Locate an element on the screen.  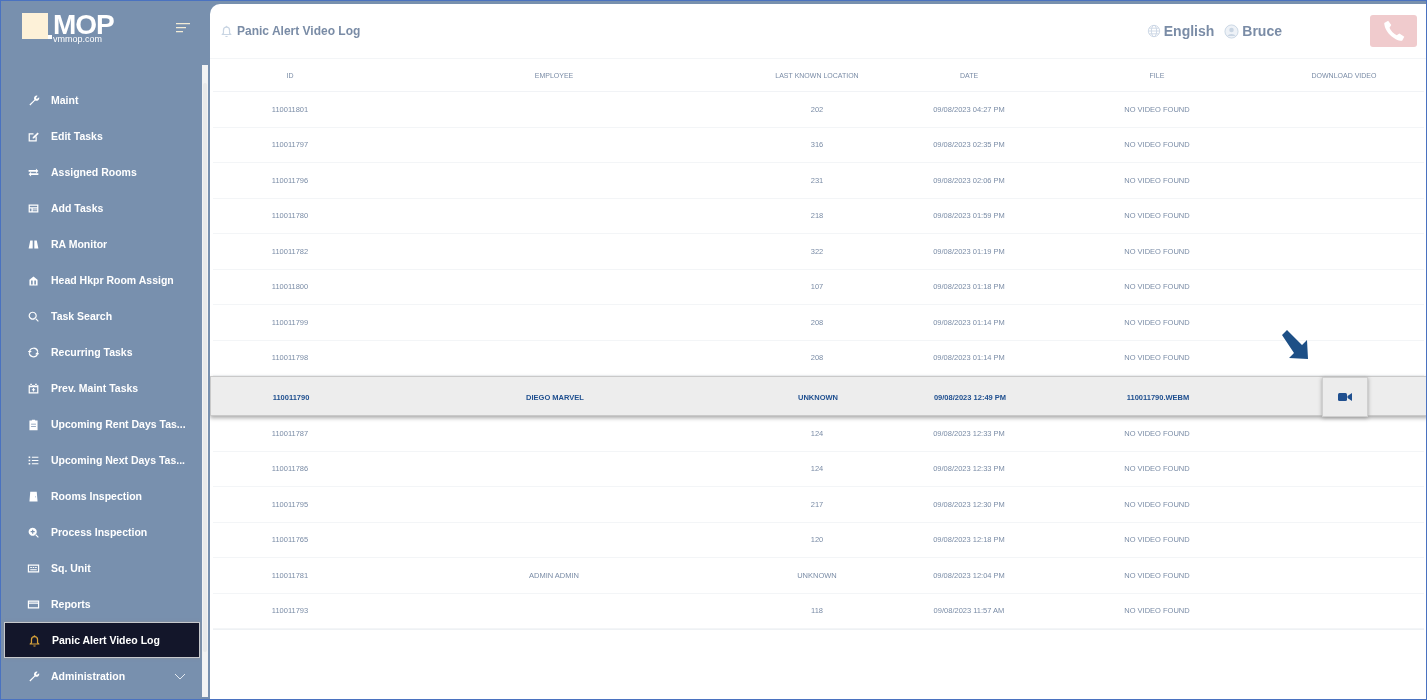
door-icon is located at coordinates (33, 496).